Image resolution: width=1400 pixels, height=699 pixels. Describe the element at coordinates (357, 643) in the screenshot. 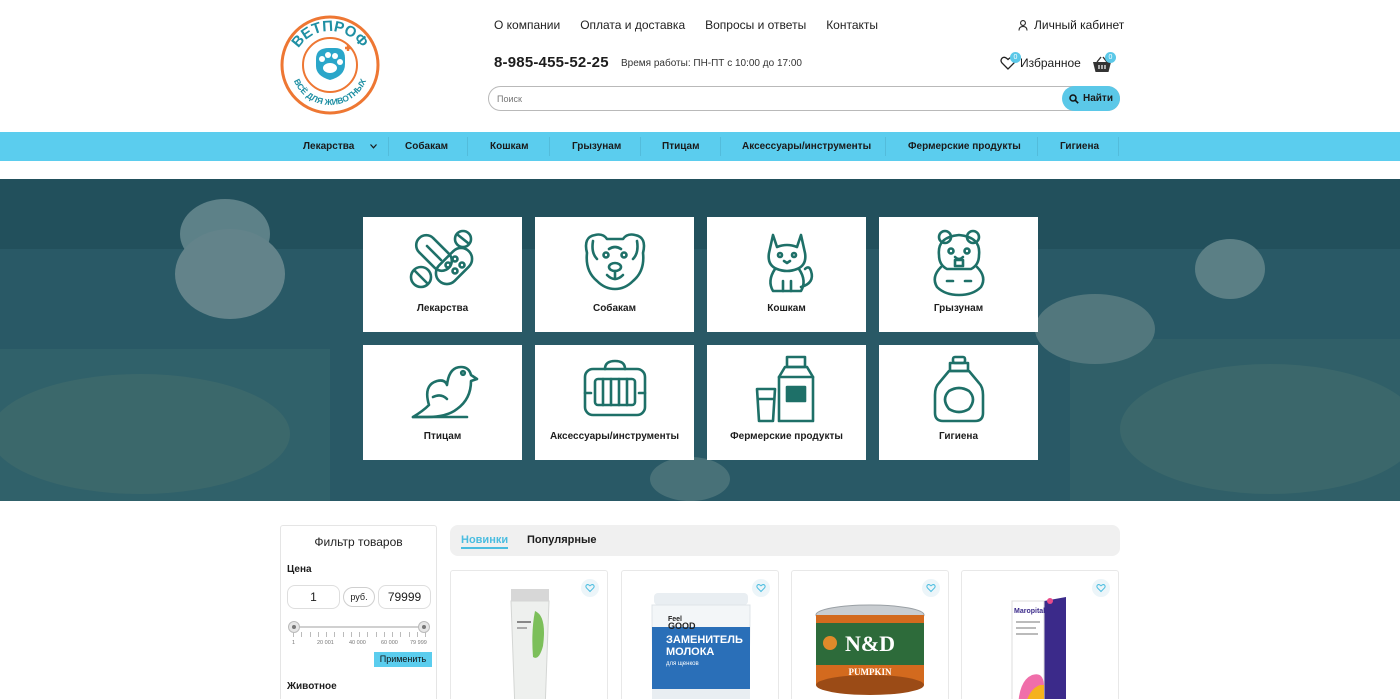

I see `price-scale-label: 40 000` at that location.